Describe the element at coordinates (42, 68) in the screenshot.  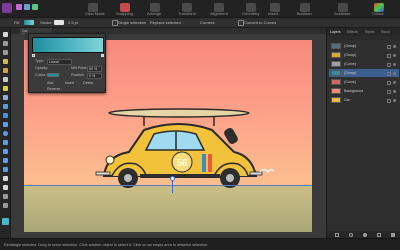
I see `opacity-label: Opacity:` at that location.